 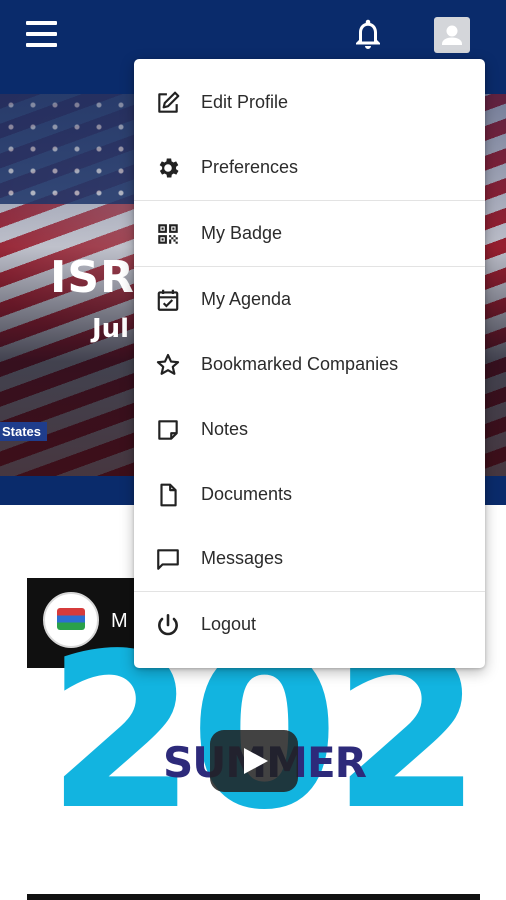 I want to click on app-bar, so click(x=253, y=34).